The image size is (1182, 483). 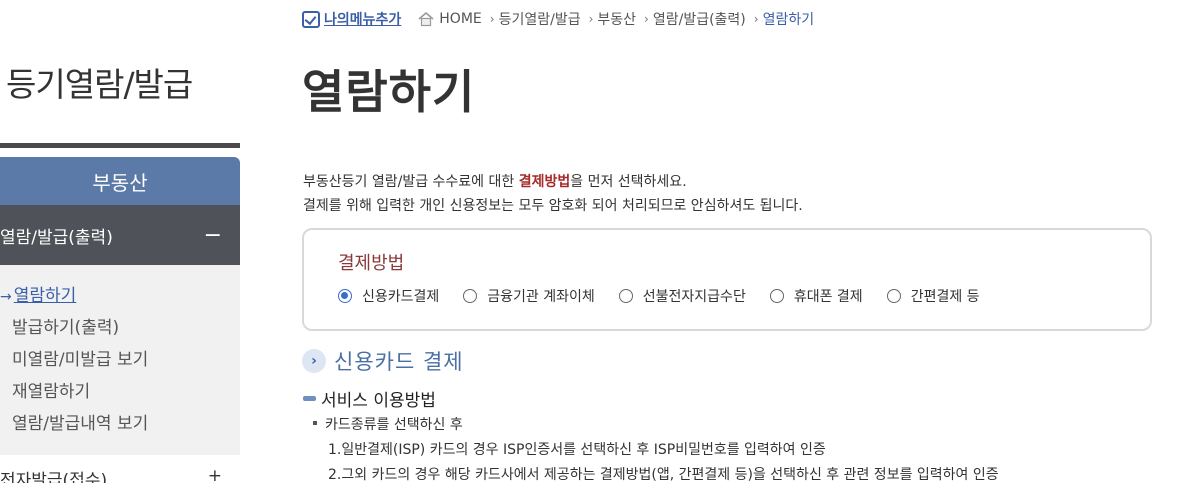 I want to click on sidebar-item-view: → 열람하기, so click(x=120, y=297).